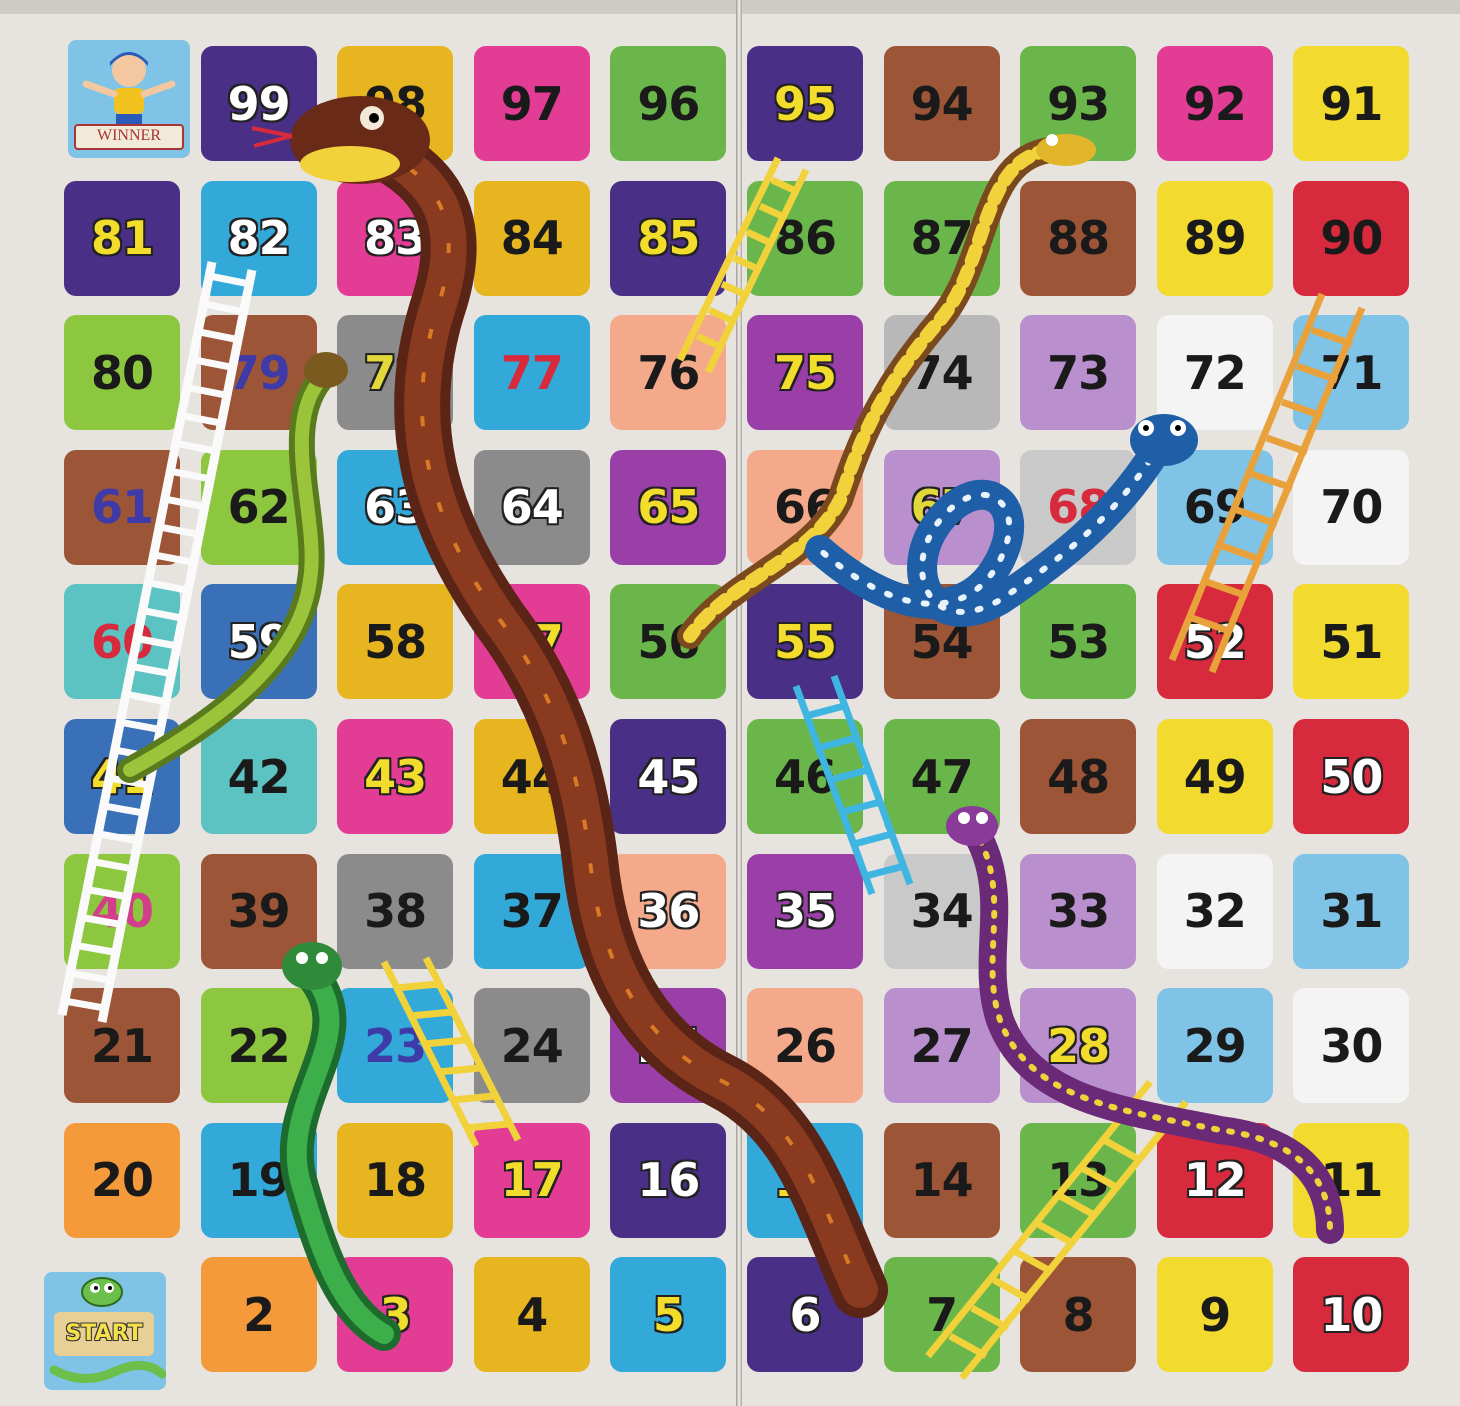  I want to click on square-number: 49, so click(1215, 776).